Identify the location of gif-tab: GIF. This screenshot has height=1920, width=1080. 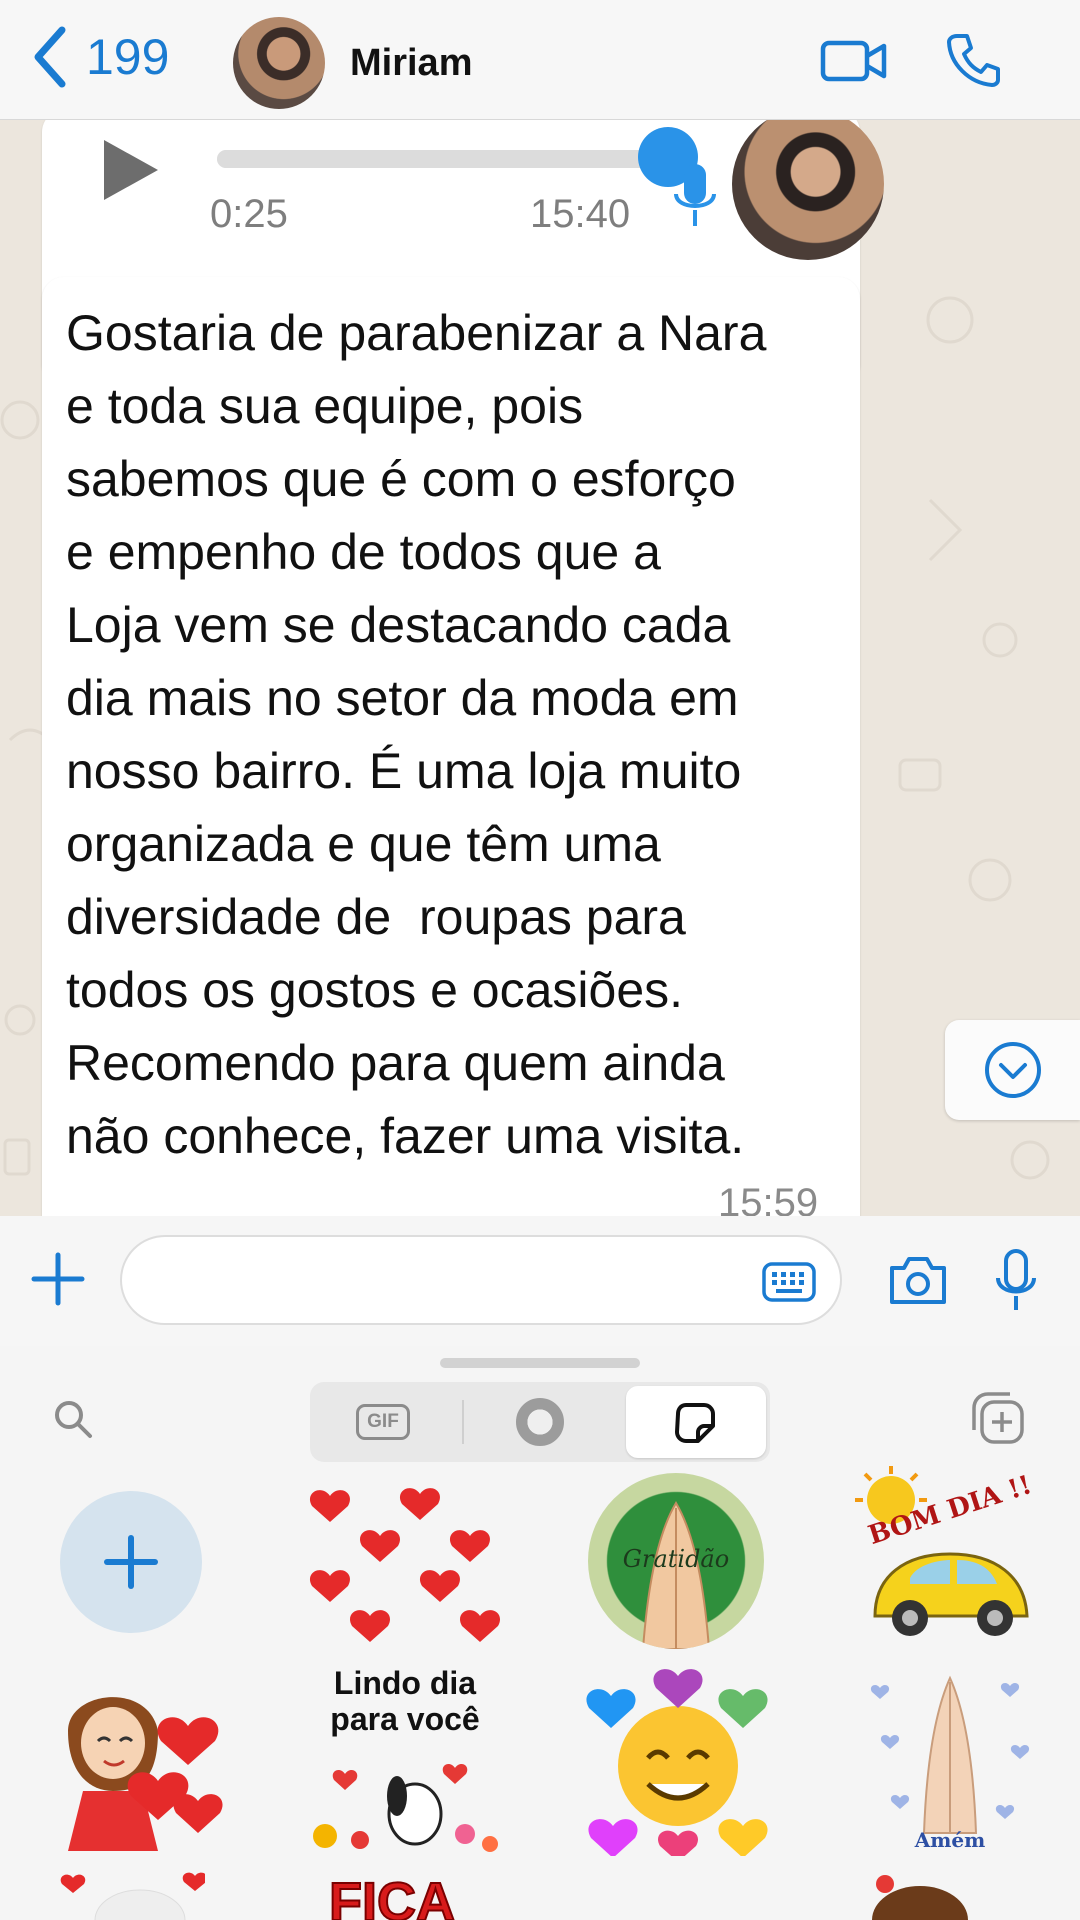
(383, 1422).